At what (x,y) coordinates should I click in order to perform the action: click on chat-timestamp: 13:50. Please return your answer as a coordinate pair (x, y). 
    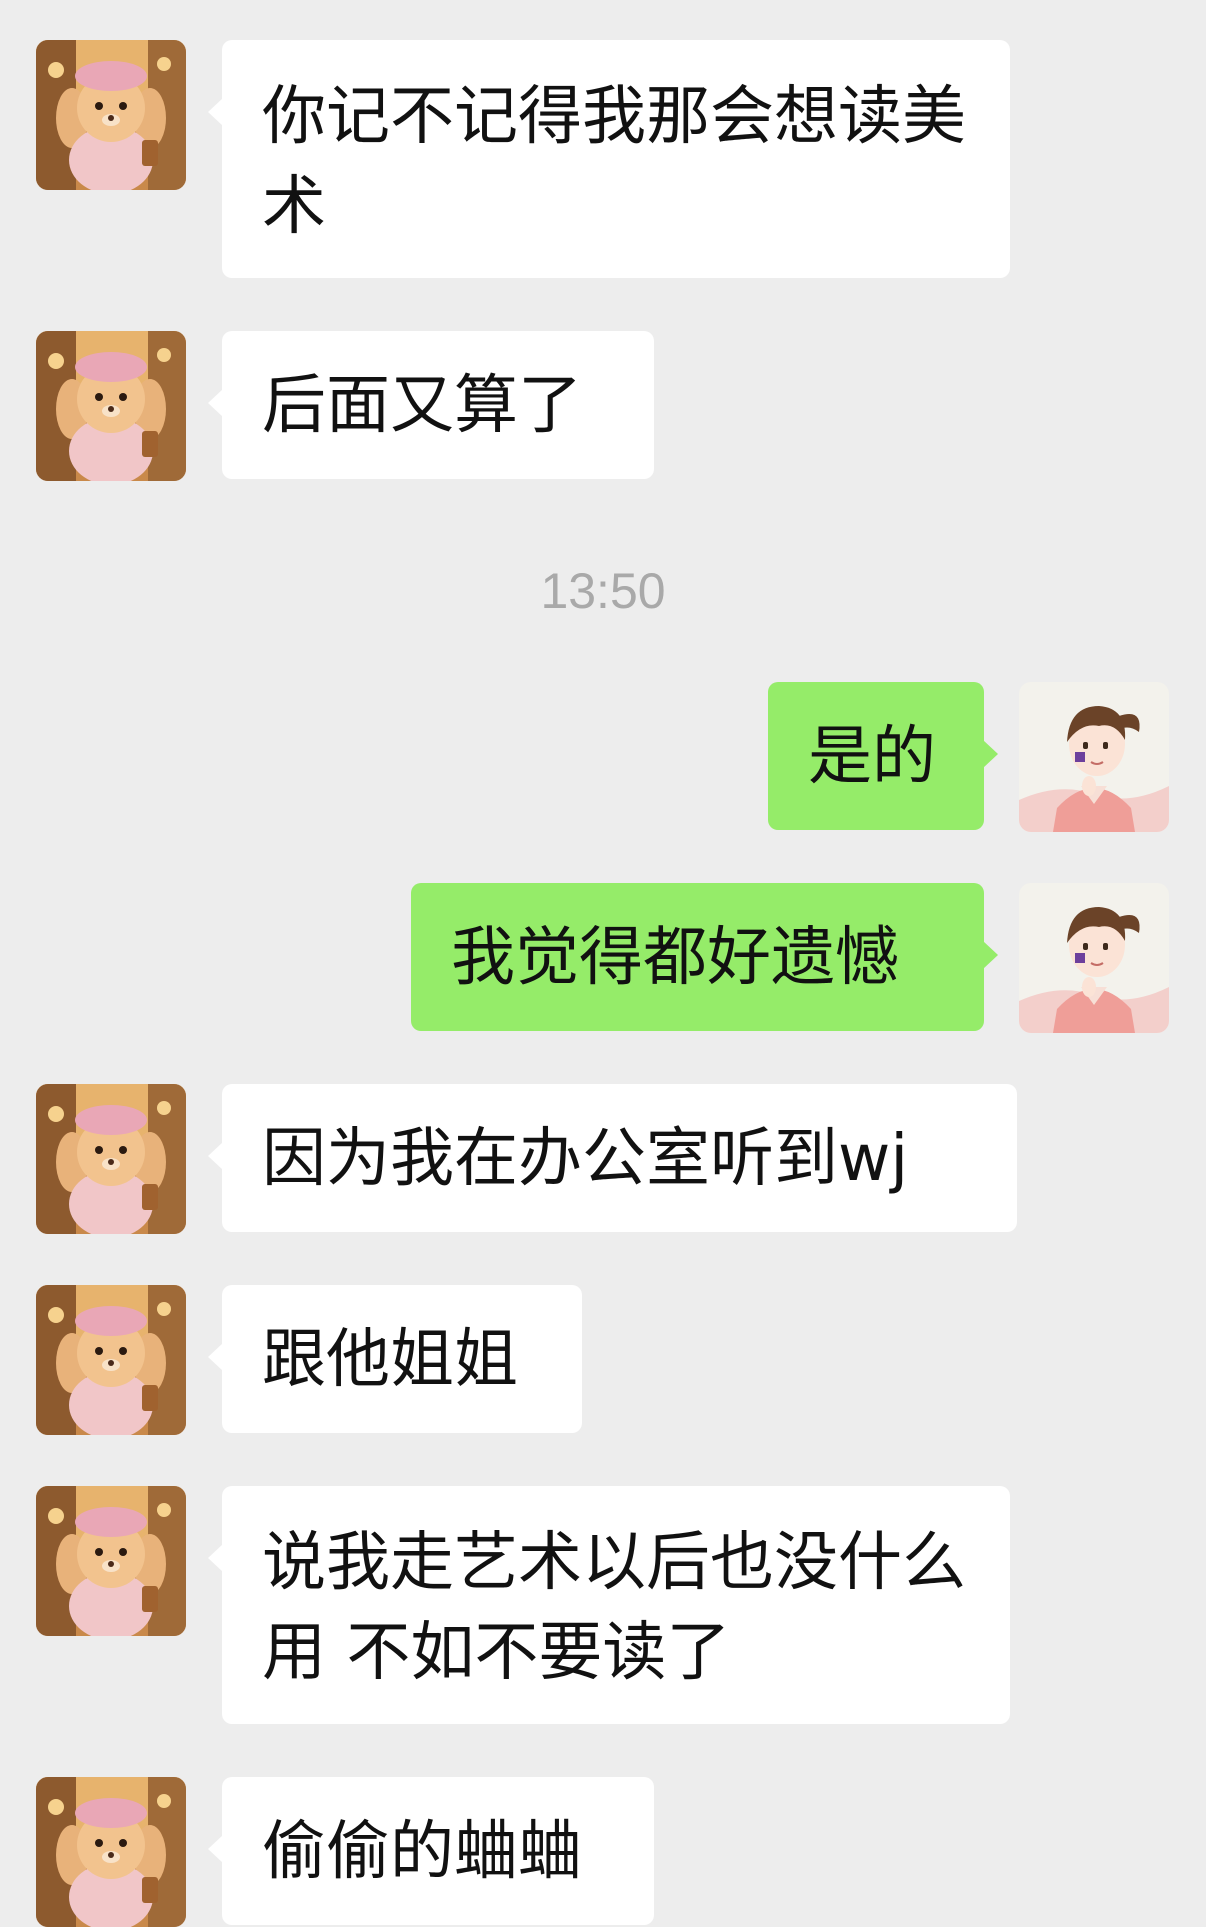
    Looking at the image, I should click on (603, 591).